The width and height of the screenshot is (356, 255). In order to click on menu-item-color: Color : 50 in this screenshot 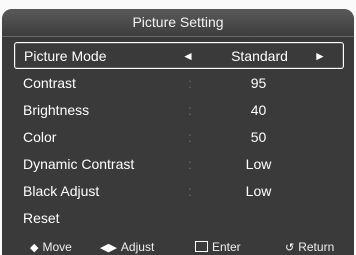, I will do `click(179, 136)`.